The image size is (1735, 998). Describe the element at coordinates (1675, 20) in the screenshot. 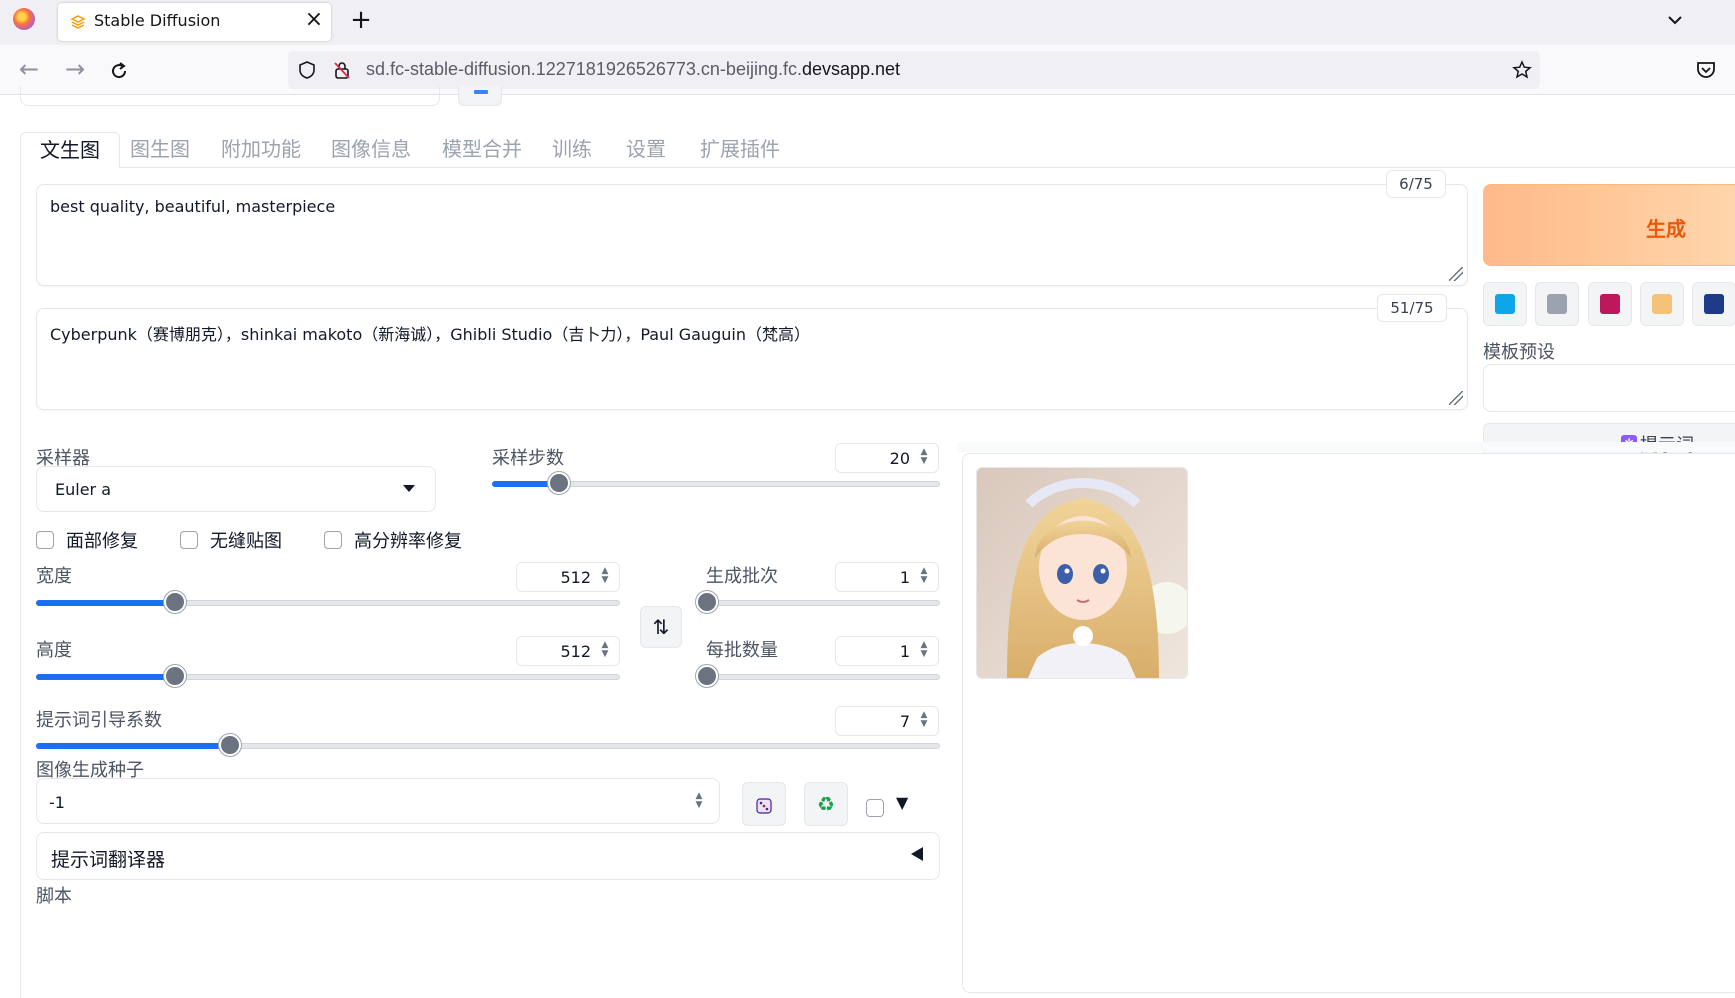

I see `chevron-down-icon` at that location.